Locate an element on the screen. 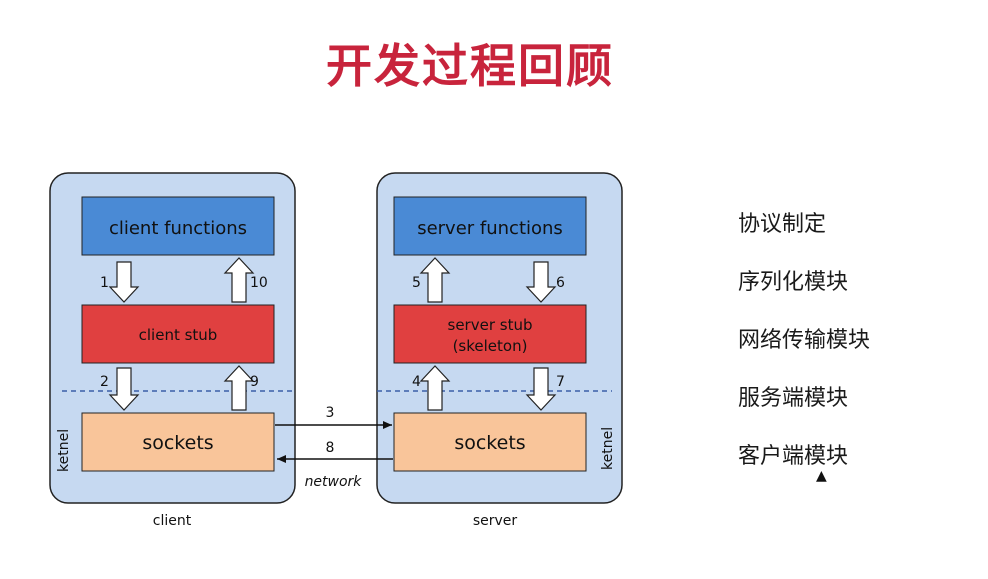  step-label-9: 9 is located at coordinates (254, 382).